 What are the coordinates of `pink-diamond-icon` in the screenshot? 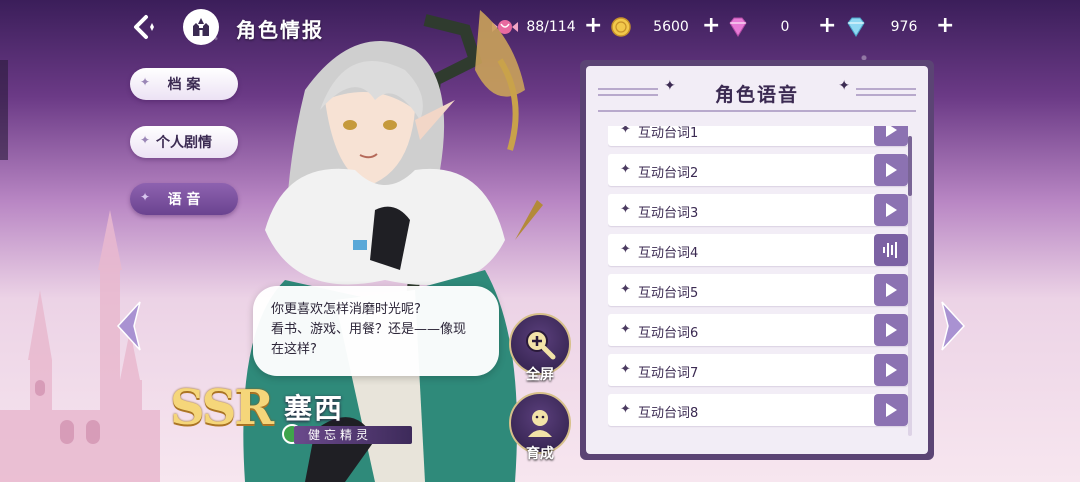 It's located at (738, 27).